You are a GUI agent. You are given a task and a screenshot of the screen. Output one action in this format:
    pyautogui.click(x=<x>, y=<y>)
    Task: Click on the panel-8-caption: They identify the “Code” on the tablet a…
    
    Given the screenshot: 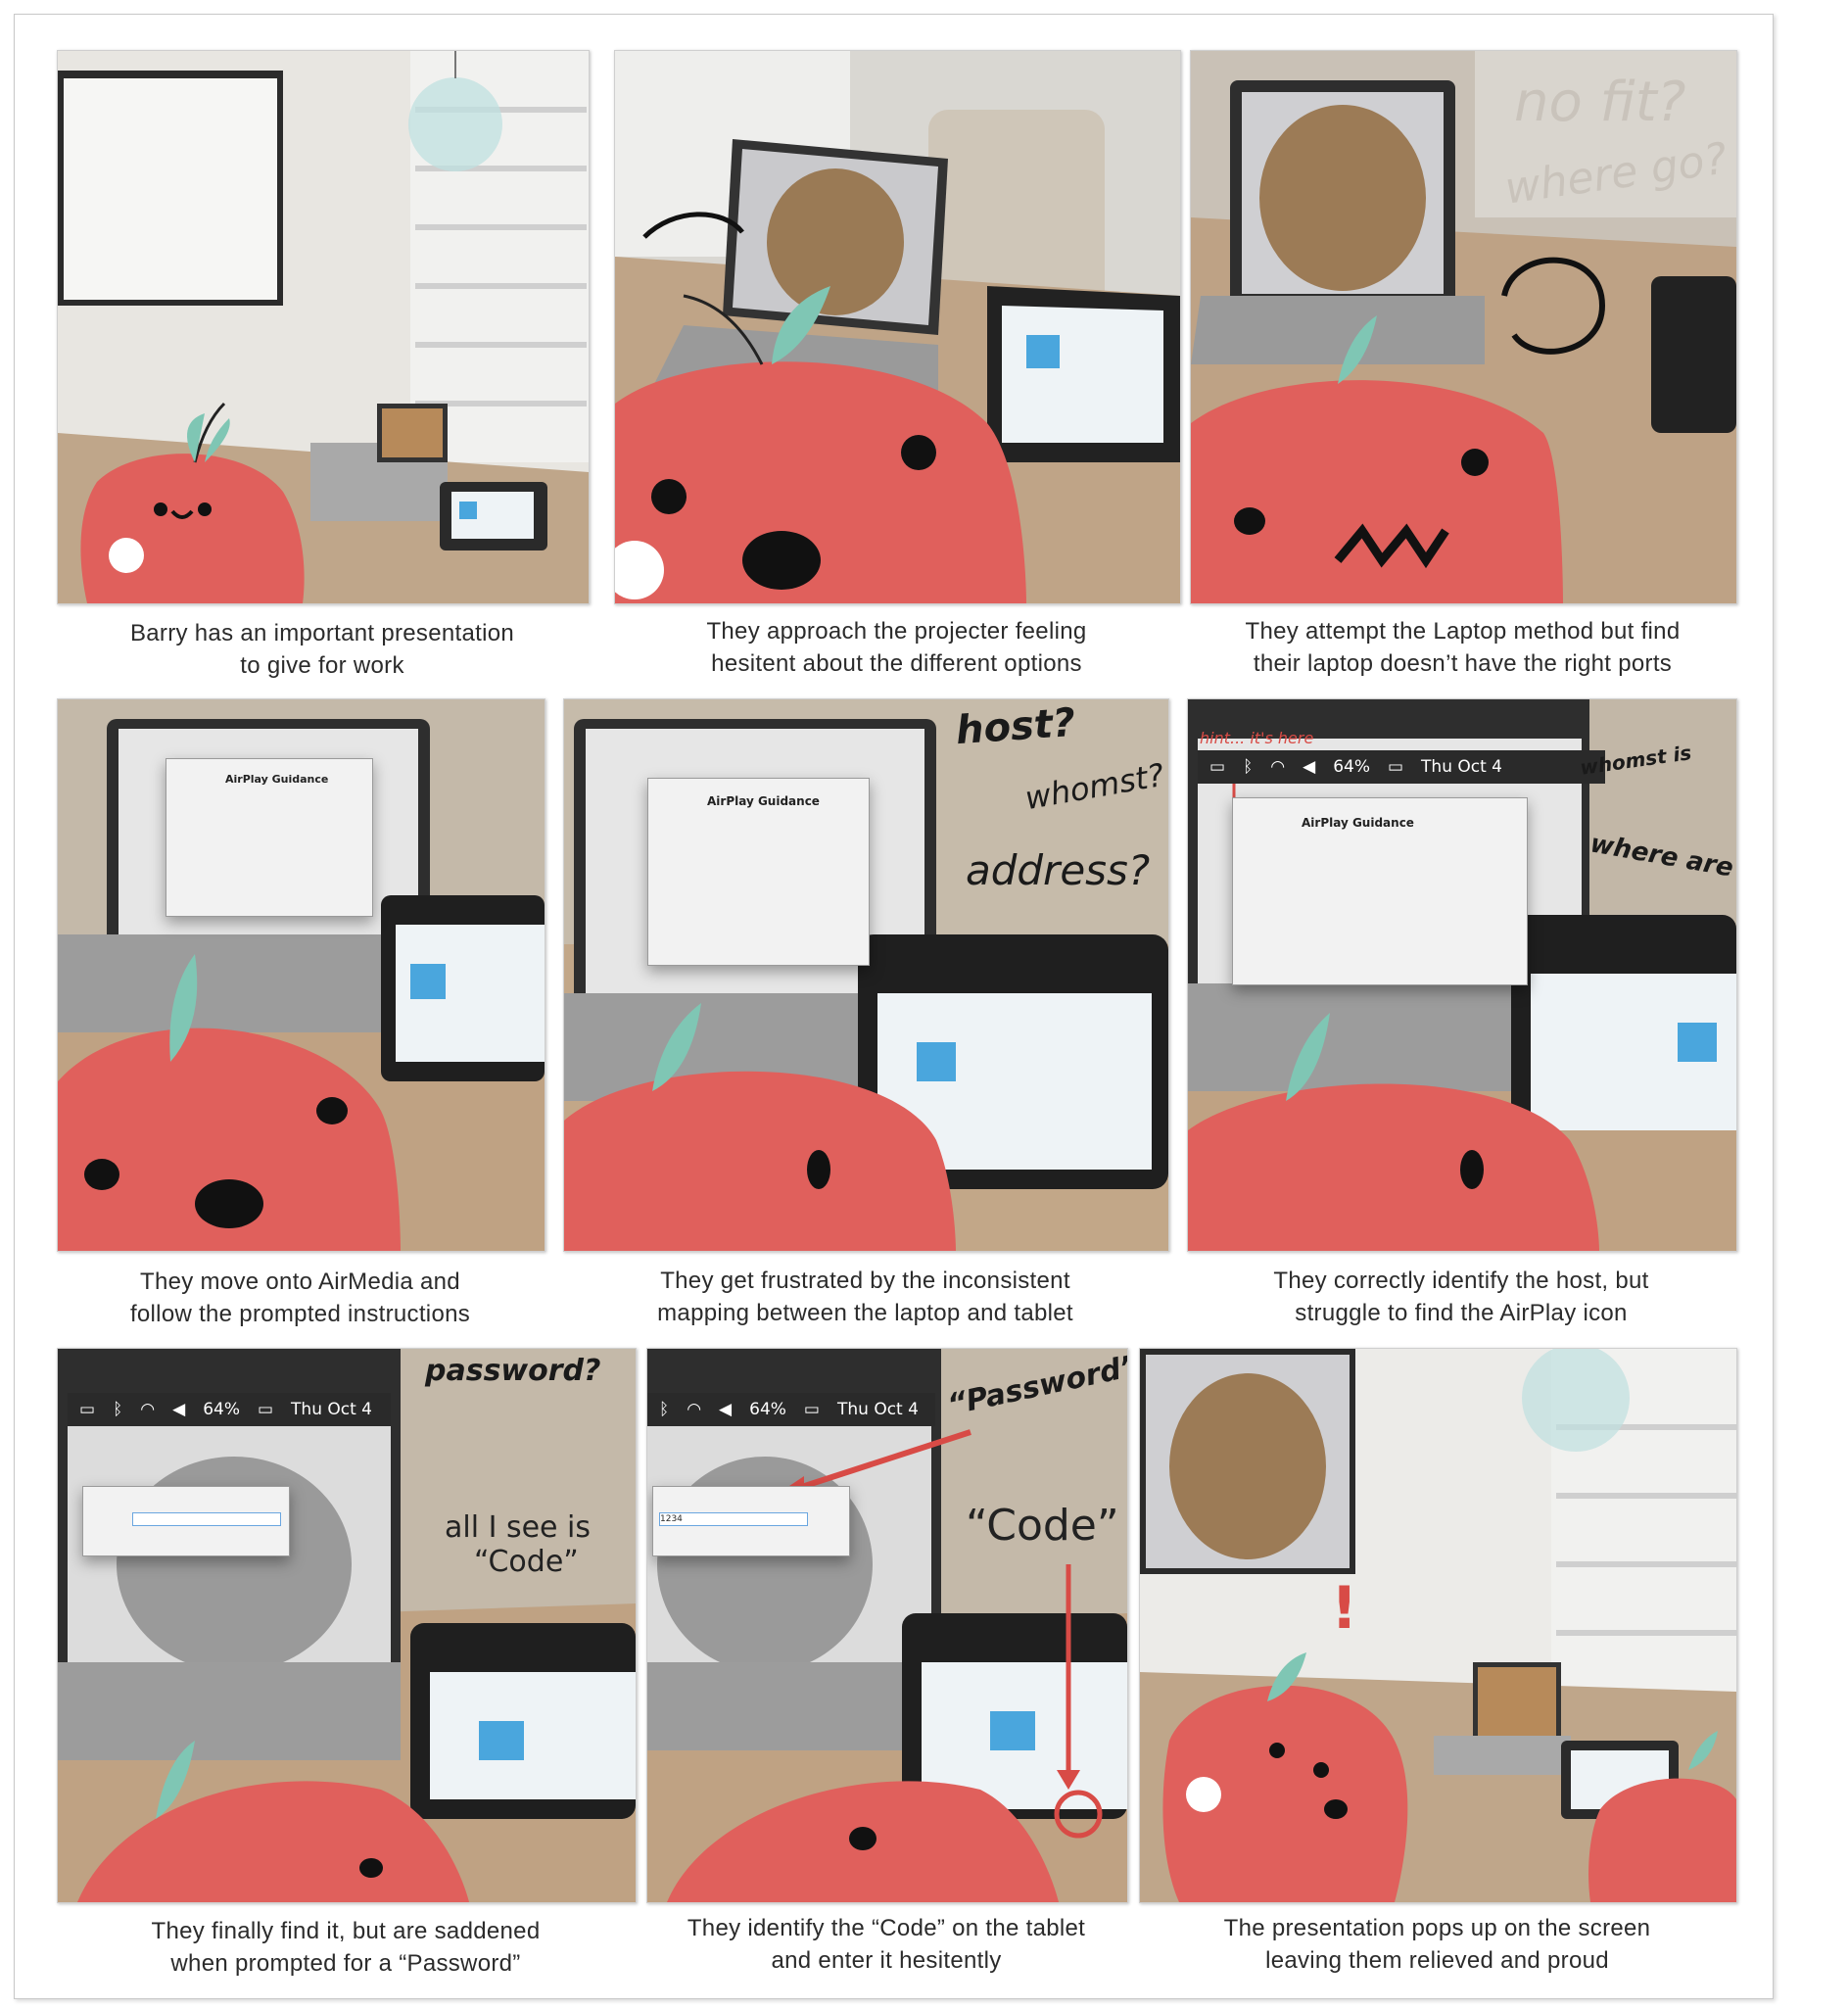 What is the action you would take?
    pyautogui.click(x=886, y=1944)
    